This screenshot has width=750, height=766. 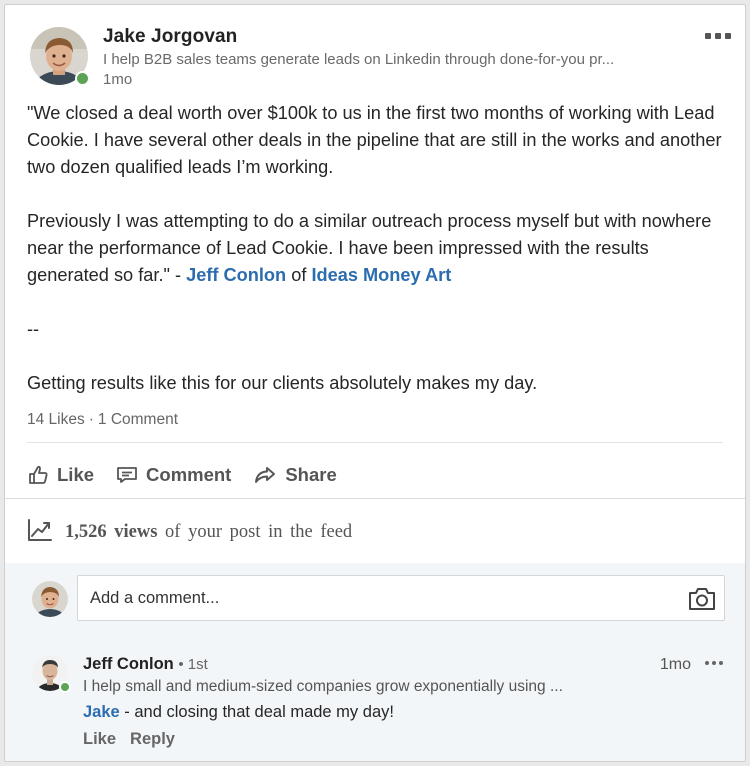 What do you see at coordinates (86, 531) in the screenshot?
I see `views-count: 1,526` at bounding box center [86, 531].